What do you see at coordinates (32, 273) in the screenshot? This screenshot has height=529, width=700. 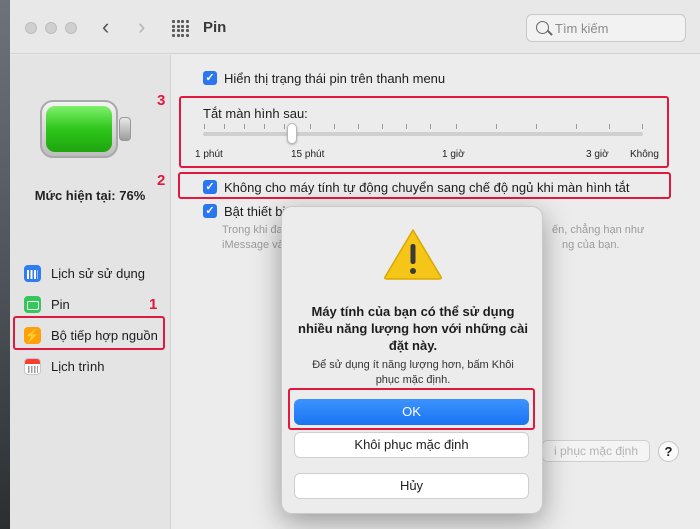 I see `usage-history-icon` at bounding box center [32, 273].